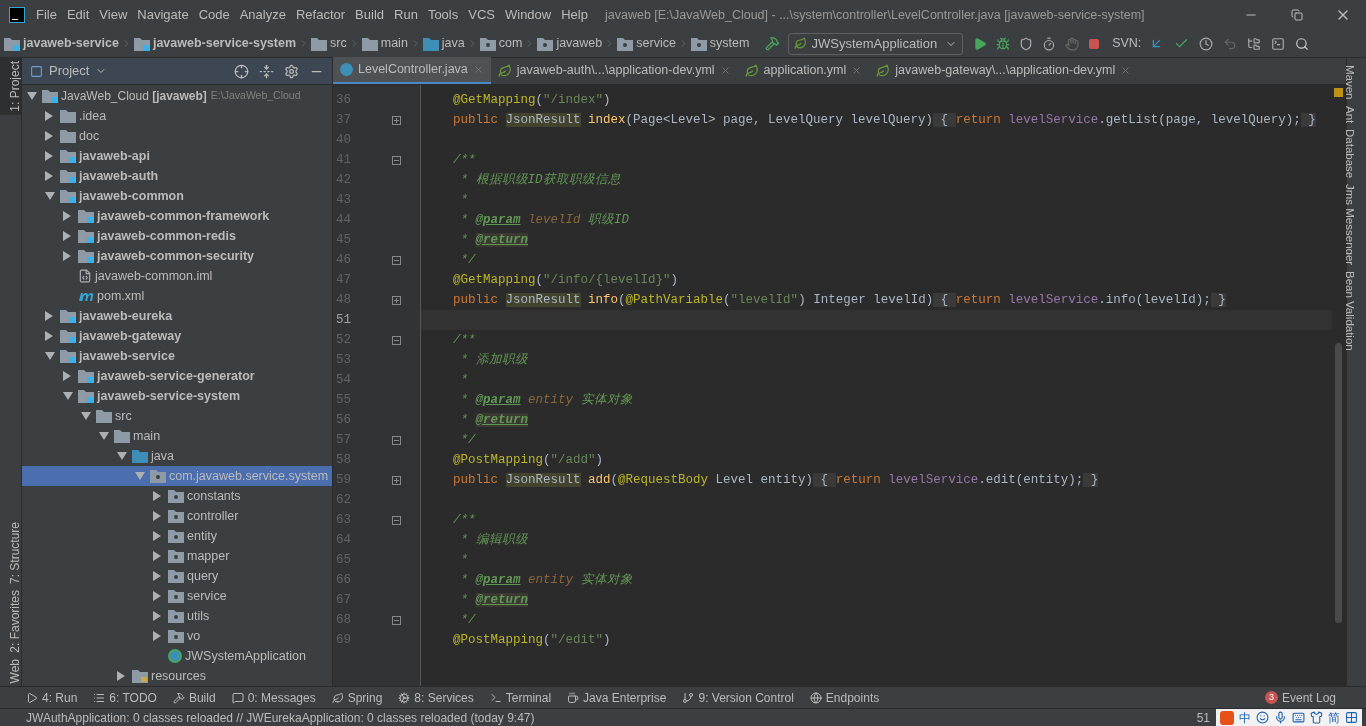 The image size is (1366, 726). I want to click on breadcrumb: javaweb, so click(570, 43).